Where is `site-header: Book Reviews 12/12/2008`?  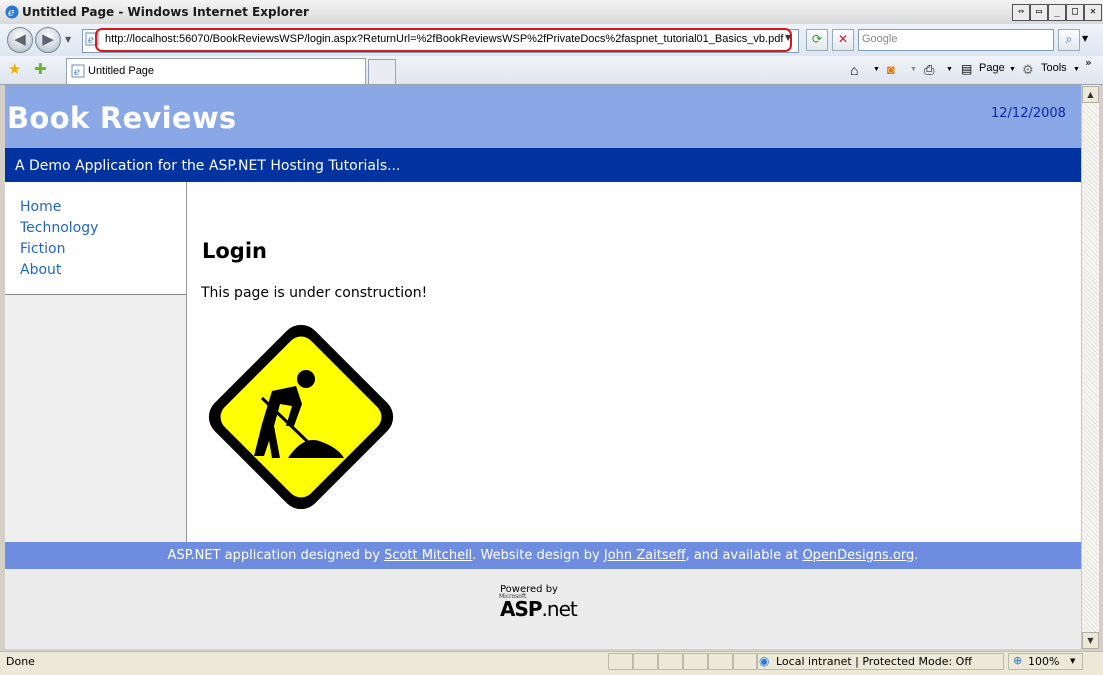
site-header: Book Reviews 12/12/2008 is located at coordinates (543, 116).